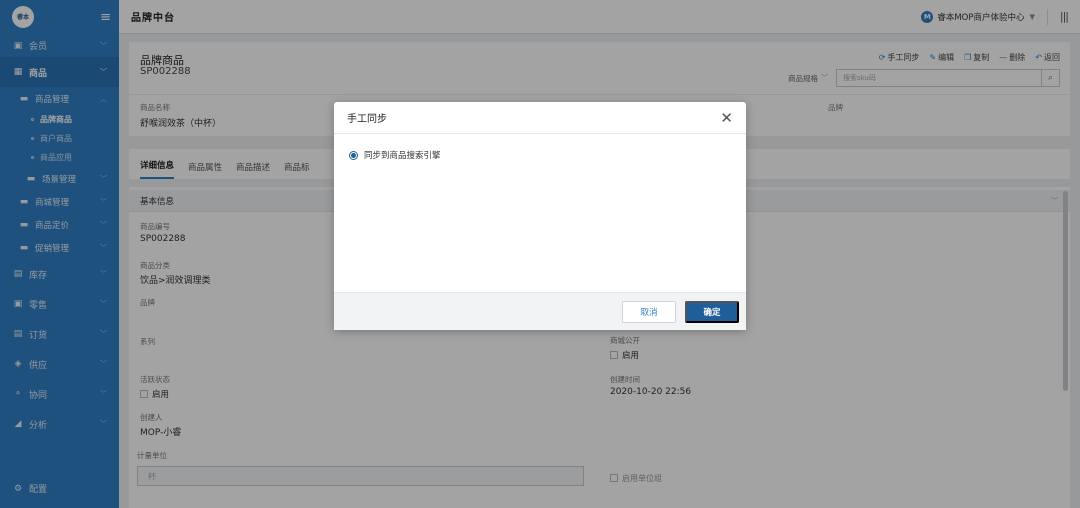 Image resolution: width=1080 pixels, height=508 pixels. I want to click on sync-option-radio: 同步到商品搜索引擎, so click(540, 155).